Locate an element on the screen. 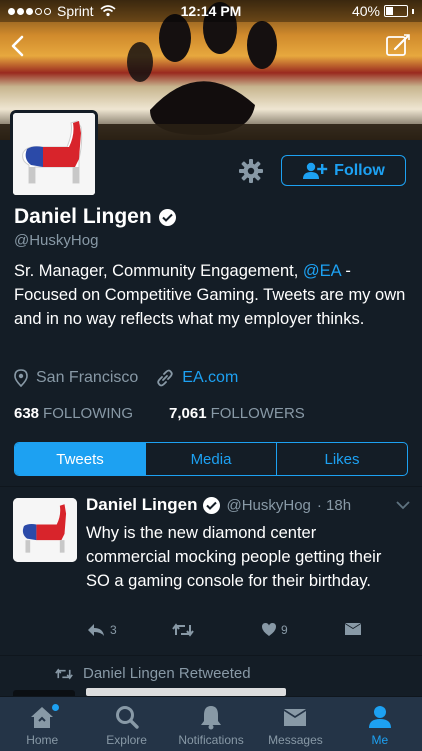 This screenshot has height=751, width=422. status-bar: Sprint 12:14 PM 40% is located at coordinates (211, 11).